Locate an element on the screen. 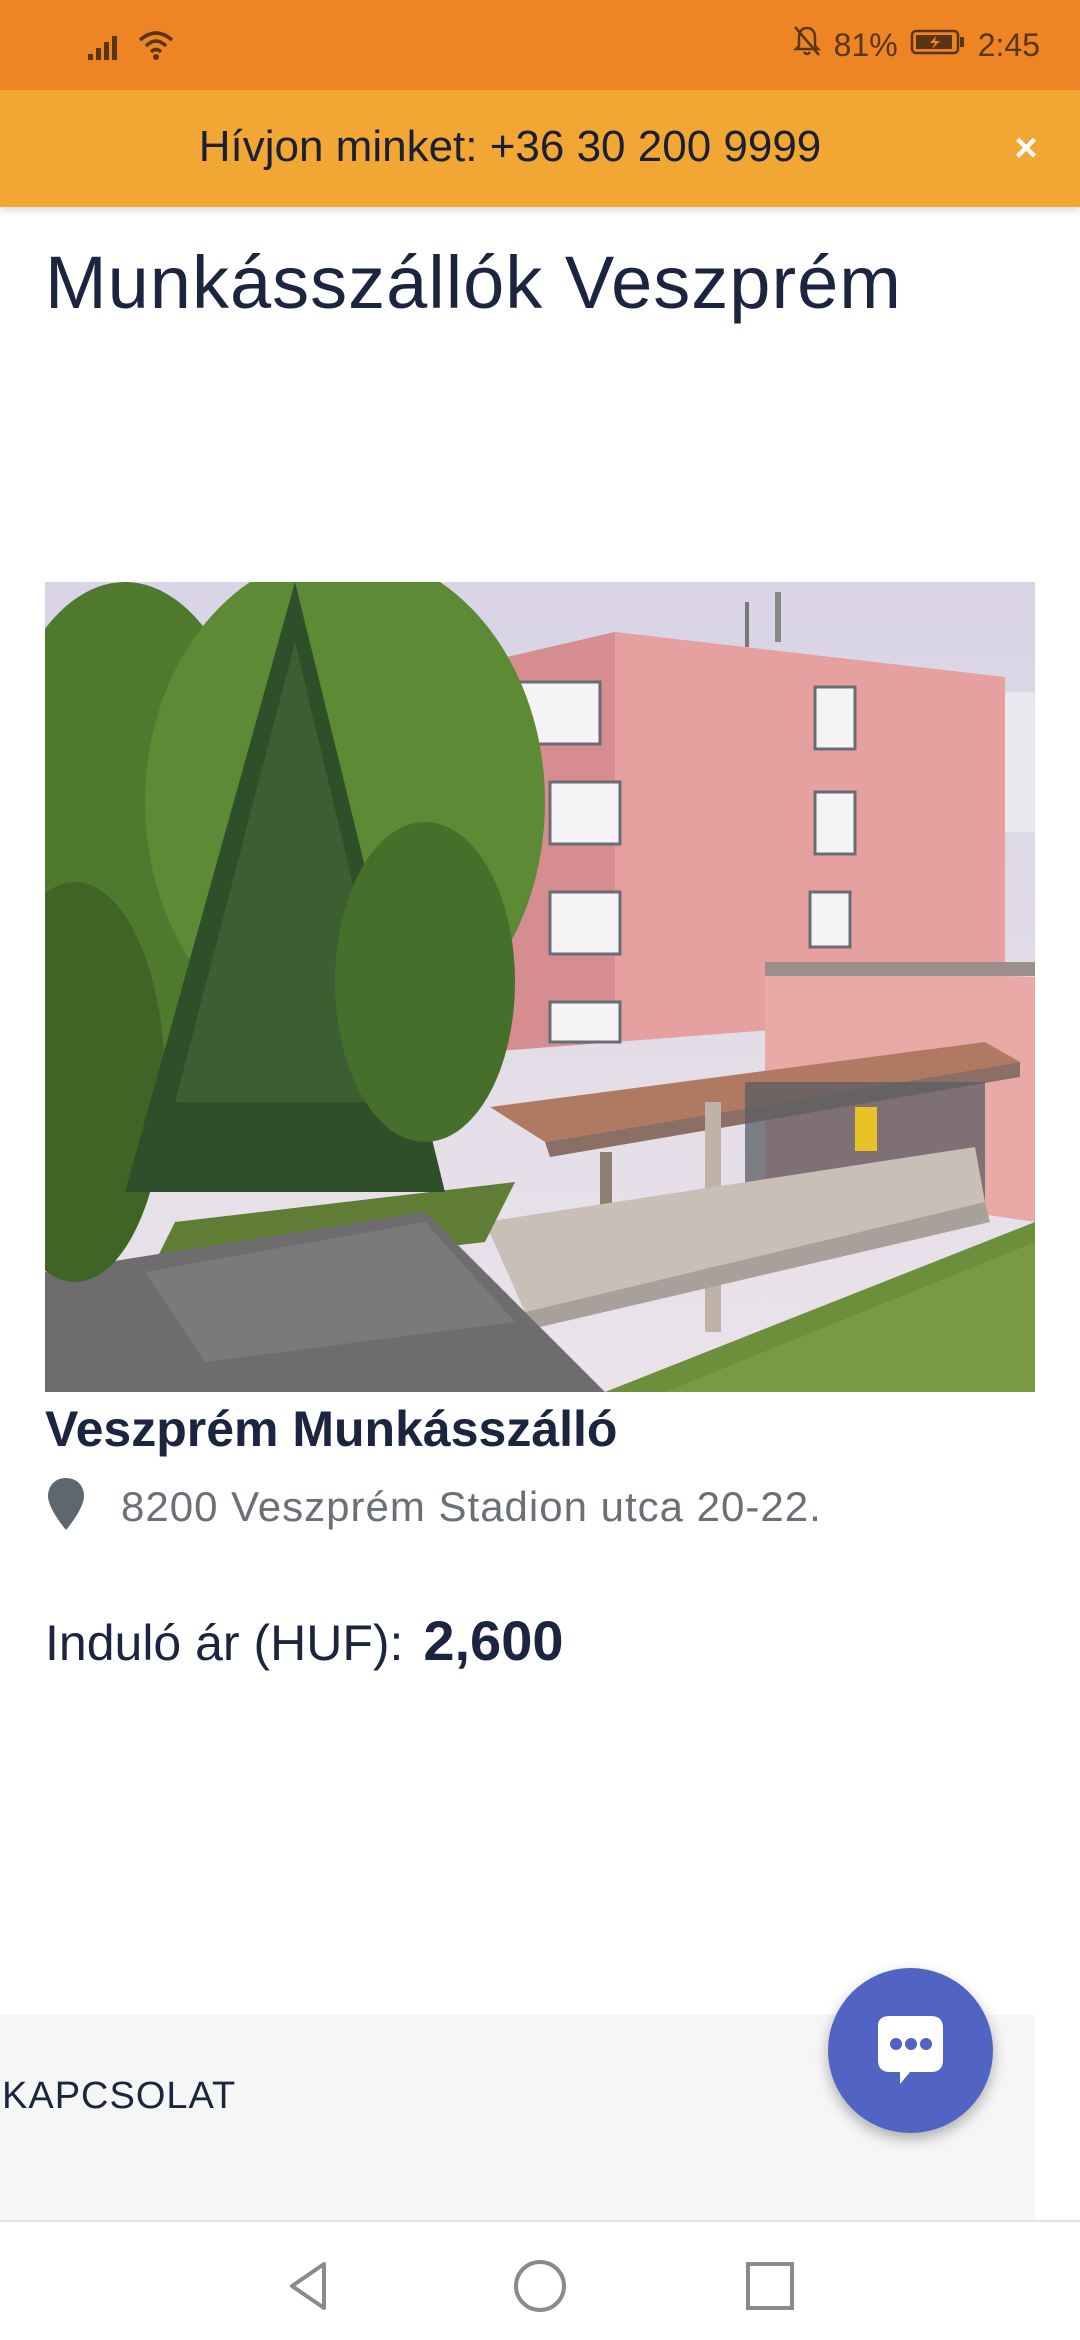  status-left is located at coordinates (131, 47).